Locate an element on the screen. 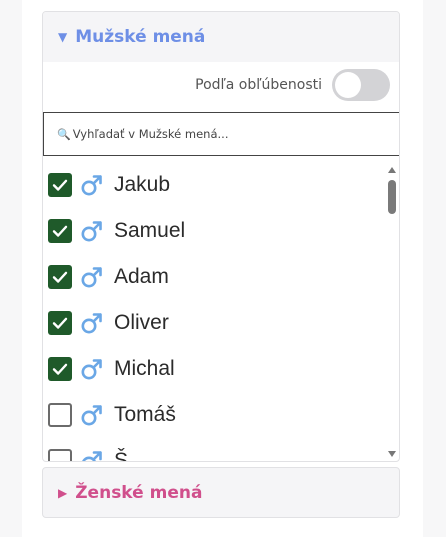 This screenshot has width=446, height=537. female-names-section: ▶ Ženské mená is located at coordinates (221, 492).